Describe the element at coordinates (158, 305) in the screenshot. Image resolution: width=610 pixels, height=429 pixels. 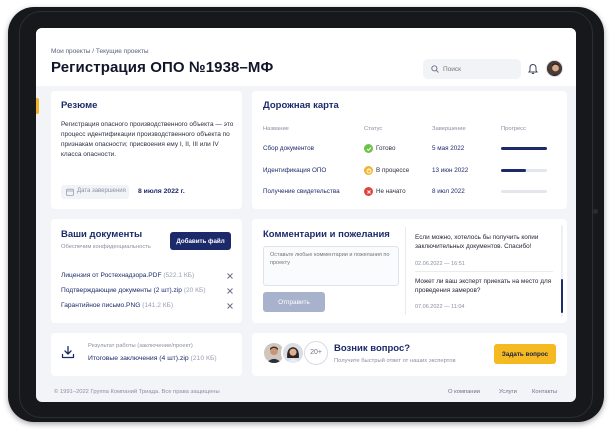
I see `document-size: (141.2 КБ)` at that location.